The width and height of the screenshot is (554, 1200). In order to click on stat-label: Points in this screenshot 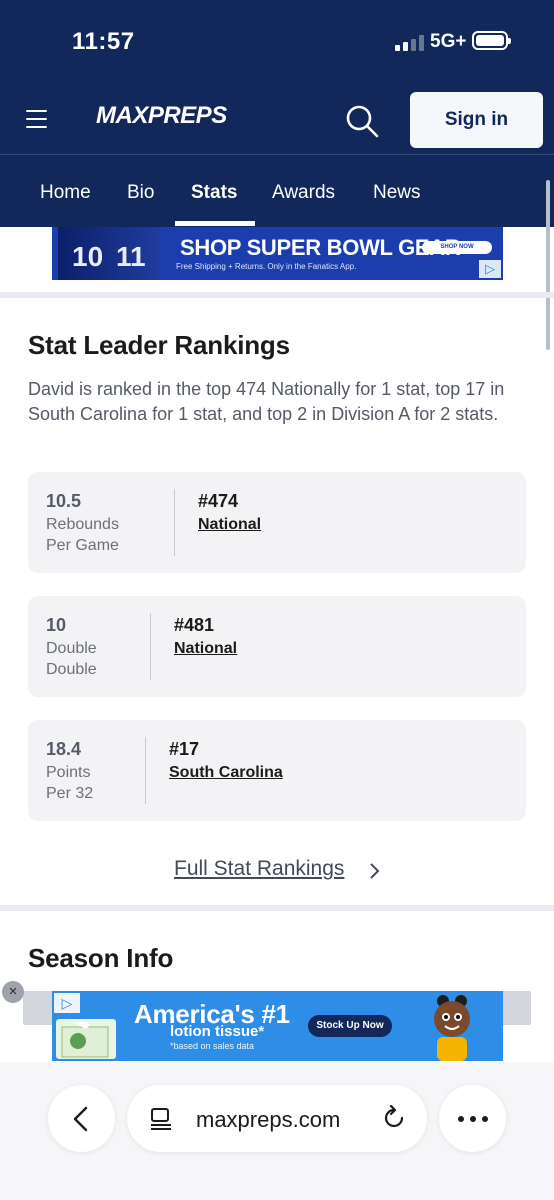, I will do `click(68, 772)`.